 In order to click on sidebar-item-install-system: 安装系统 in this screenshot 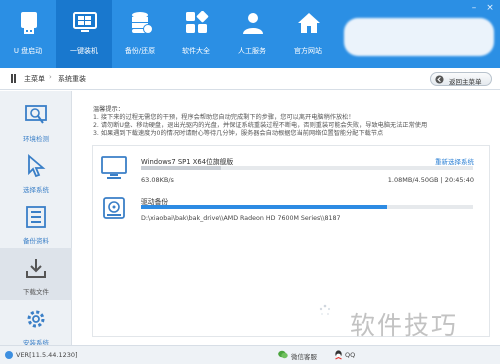, I will do `click(36, 325)`.